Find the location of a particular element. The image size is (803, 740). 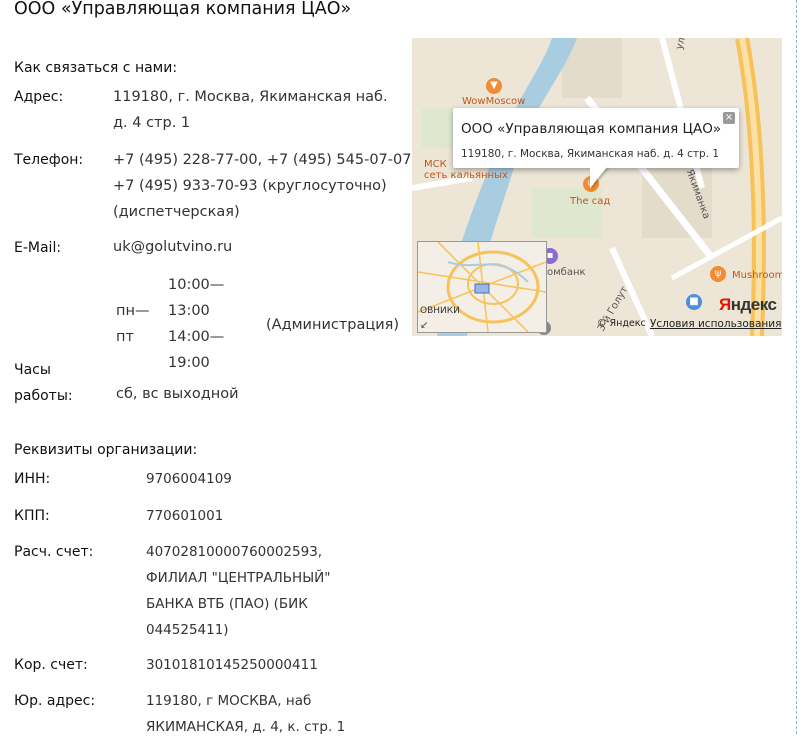

page-title: ООО «Управляющая компания ЦАО» is located at coordinates (183, 9).